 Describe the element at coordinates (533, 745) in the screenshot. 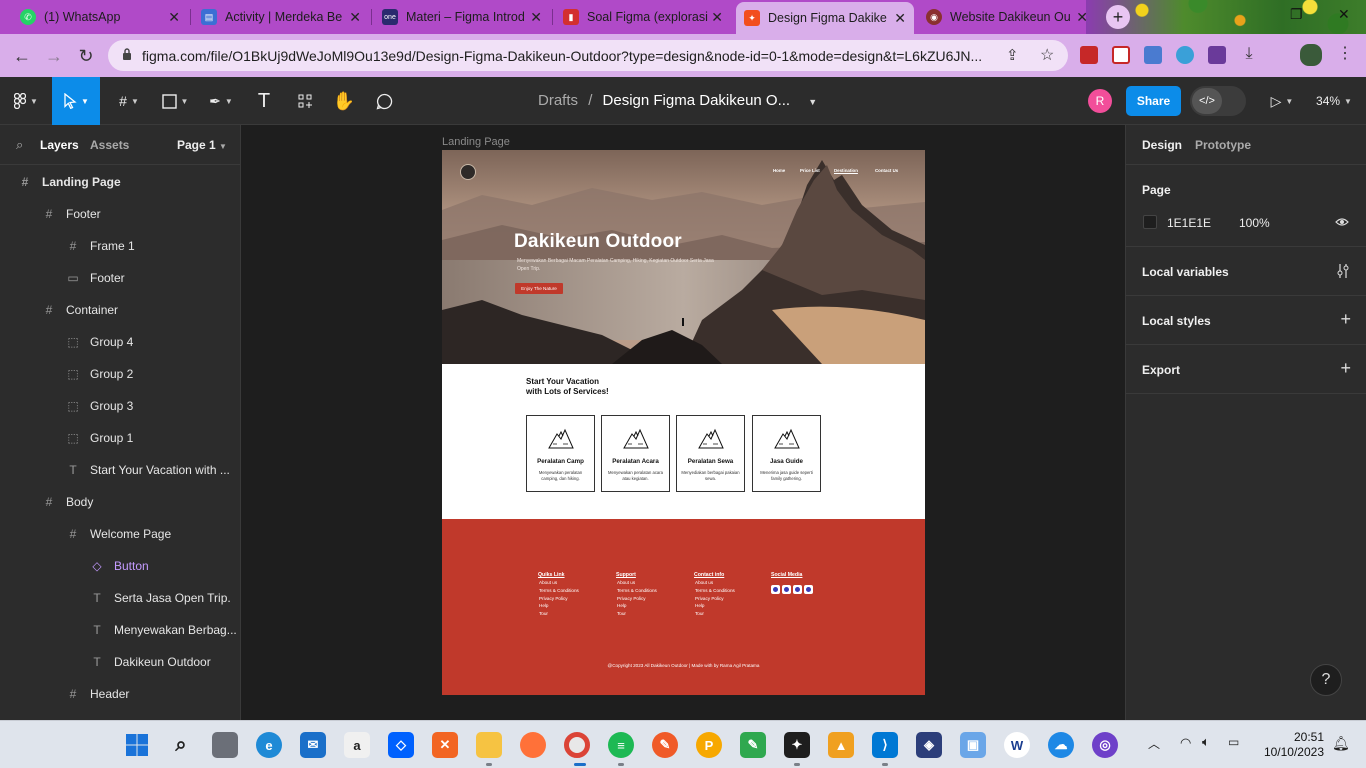

I see `firefox-icon` at that location.